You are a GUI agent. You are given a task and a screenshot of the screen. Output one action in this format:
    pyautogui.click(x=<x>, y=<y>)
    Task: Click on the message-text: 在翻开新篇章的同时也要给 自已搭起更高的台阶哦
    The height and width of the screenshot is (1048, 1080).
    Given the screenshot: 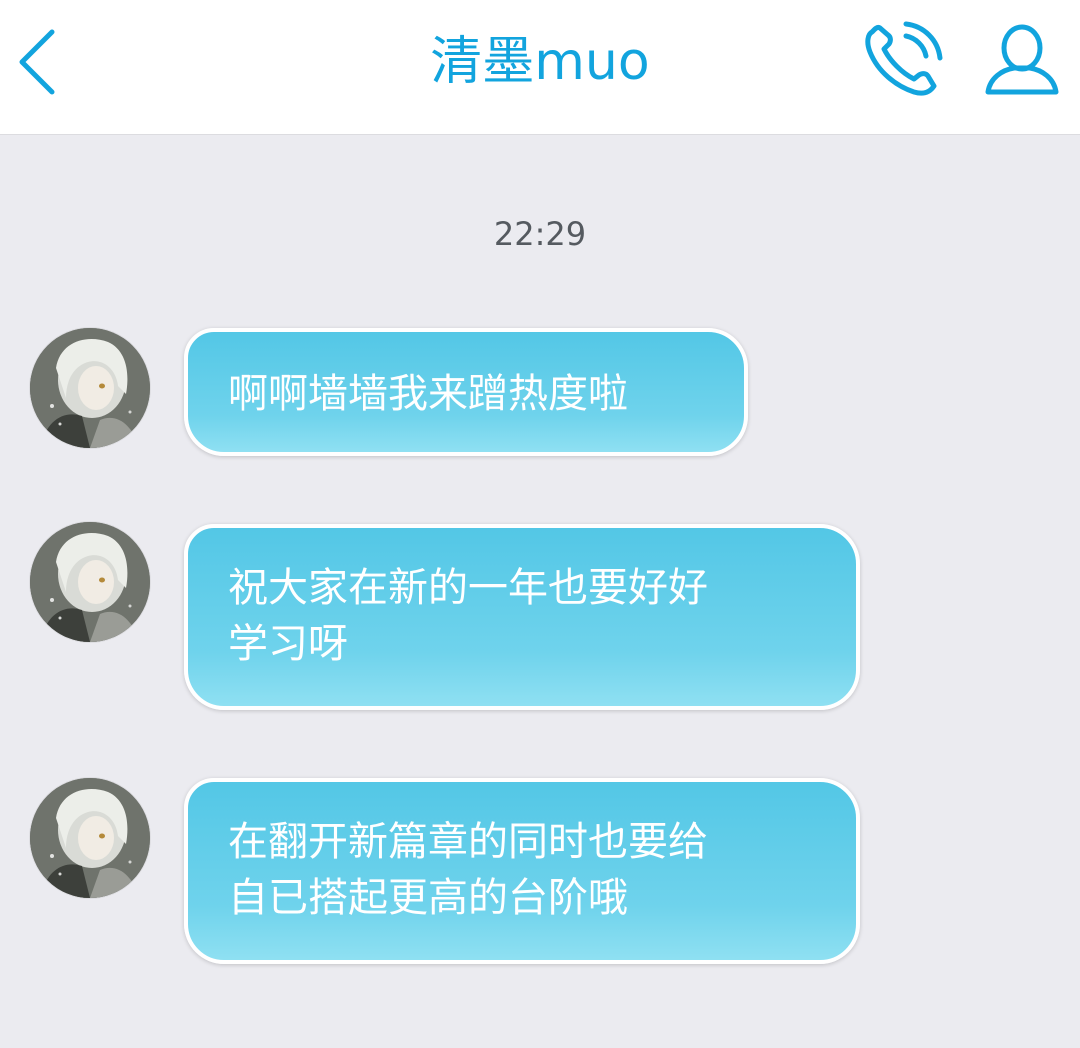 What is the action you would take?
    pyautogui.click(x=468, y=870)
    